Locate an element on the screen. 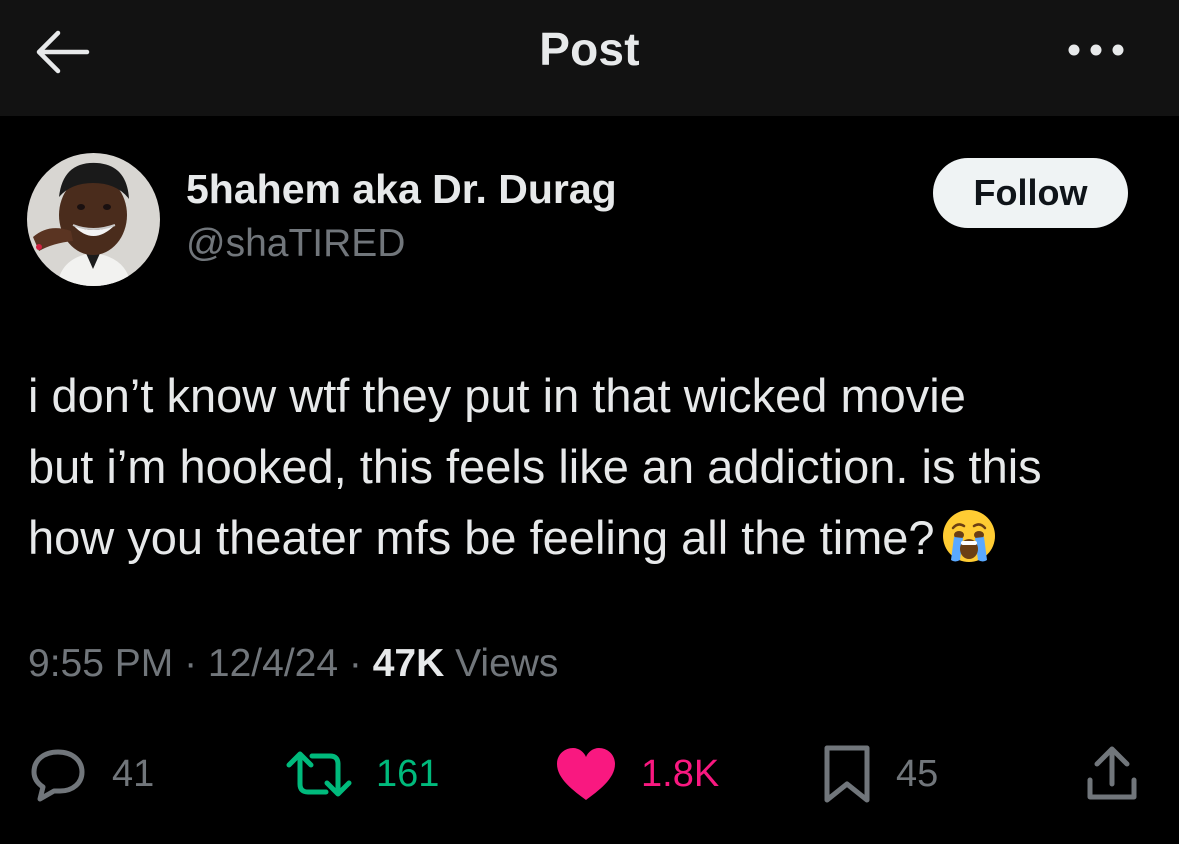  repost-count: 161 is located at coordinates (408, 773).